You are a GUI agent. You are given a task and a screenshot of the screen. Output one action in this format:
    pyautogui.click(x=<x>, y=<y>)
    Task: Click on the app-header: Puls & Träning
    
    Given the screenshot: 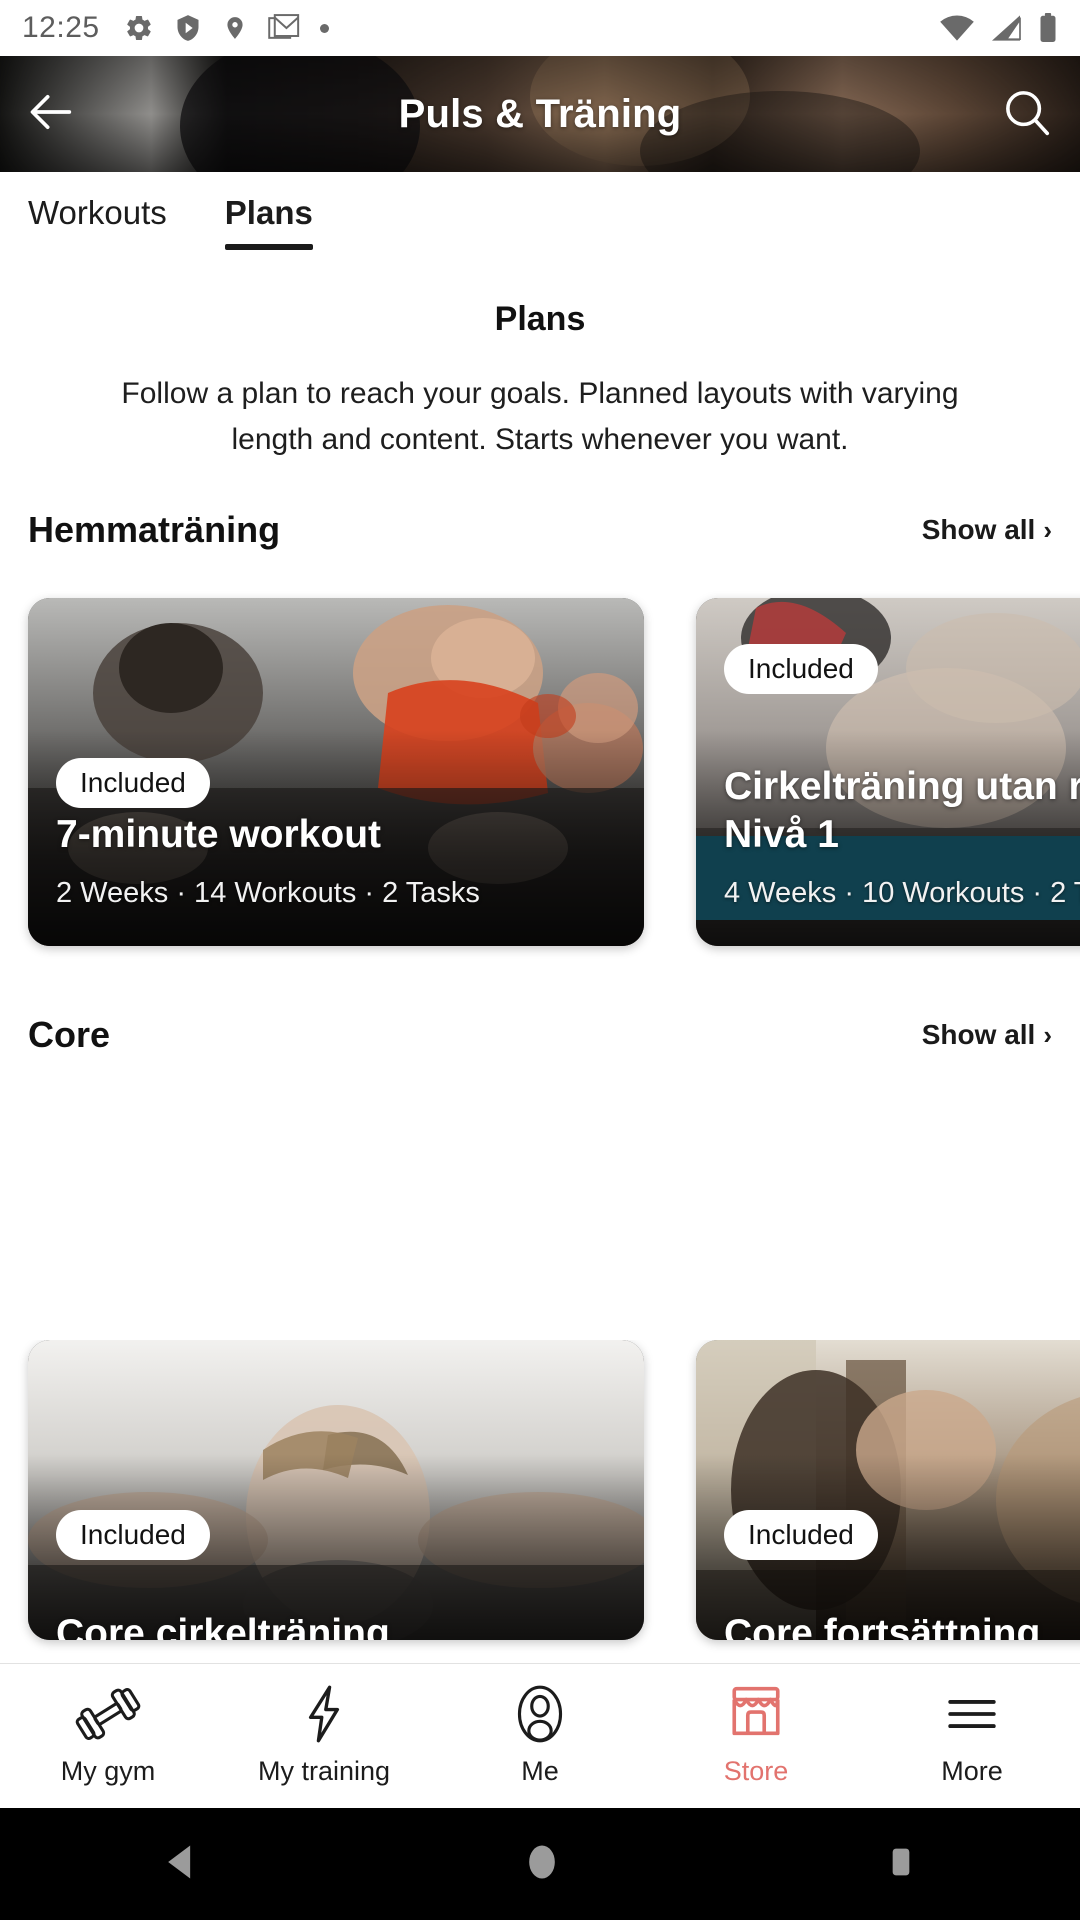 What is the action you would take?
    pyautogui.click(x=540, y=114)
    